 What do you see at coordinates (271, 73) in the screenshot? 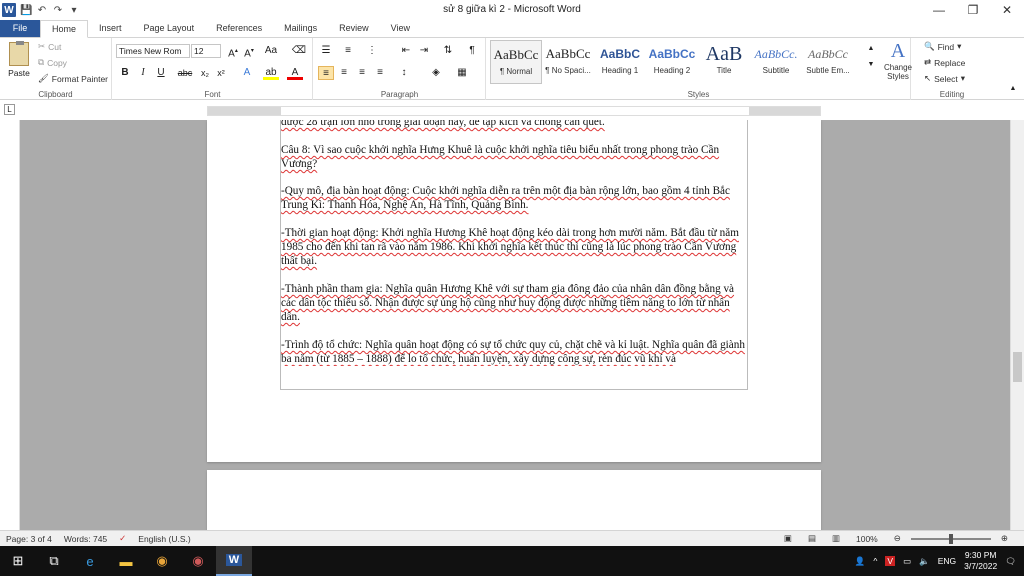
I see `highlight-icon: ab` at bounding box center [271, 73].